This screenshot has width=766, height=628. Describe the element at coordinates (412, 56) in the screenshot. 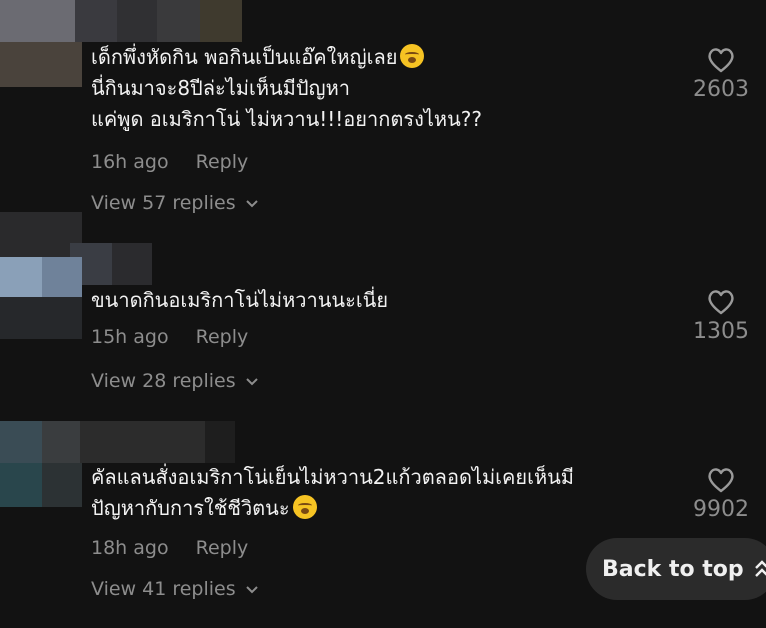

I see `sleepy-face-emoji-icon` at that location.